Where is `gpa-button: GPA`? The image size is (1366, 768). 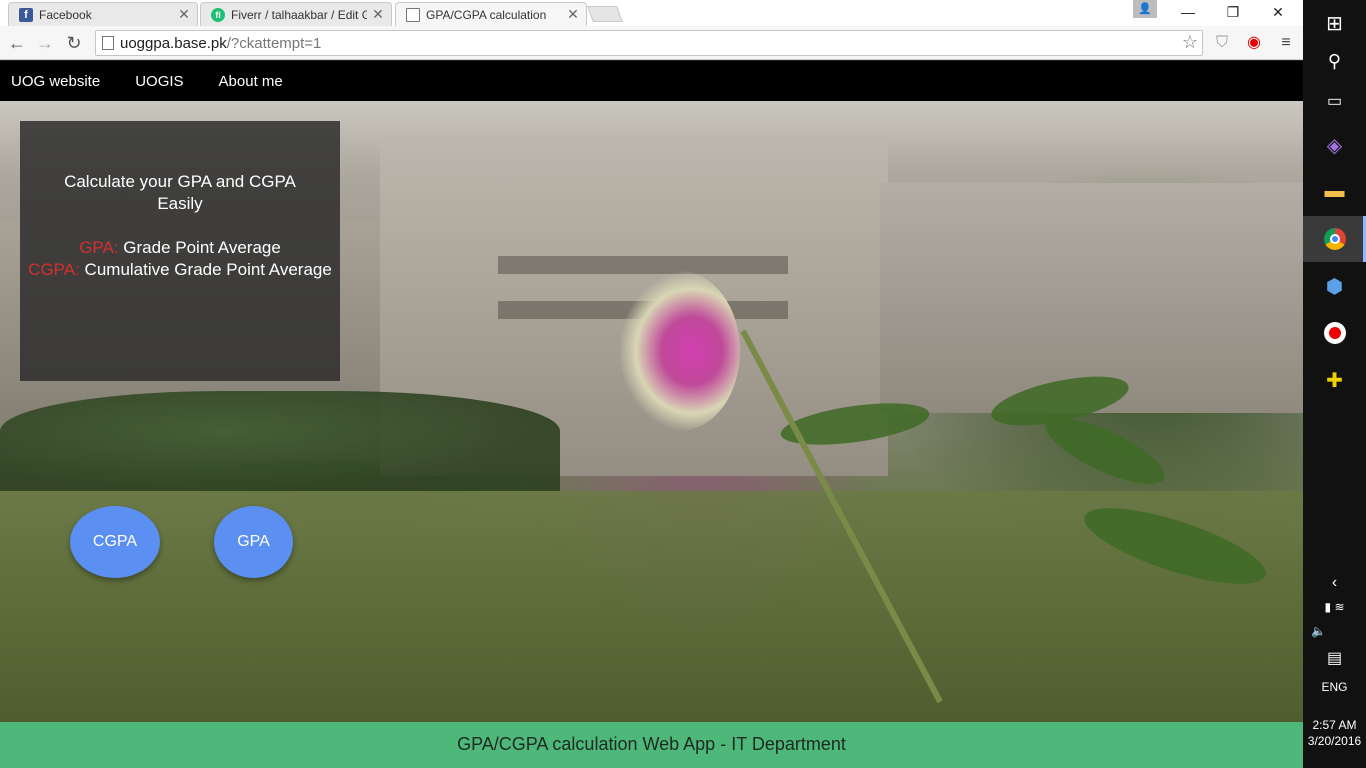
gpa-button: GPA is located at coordinates (253, 542).